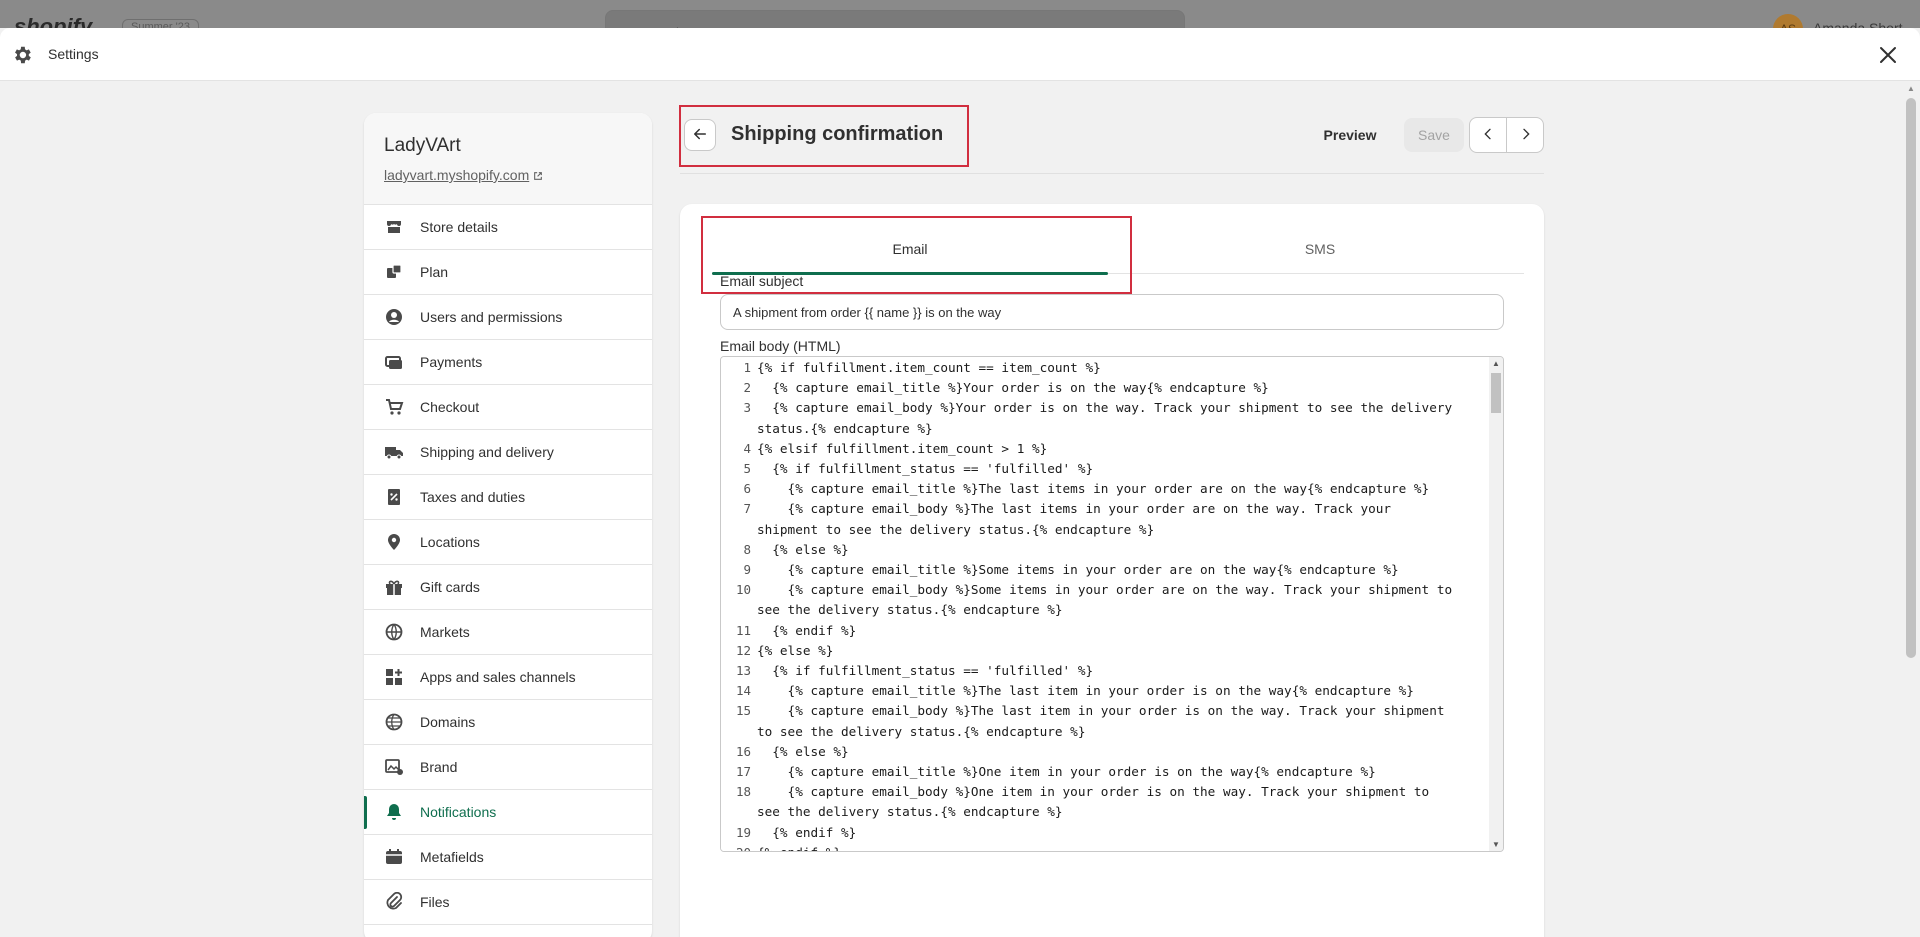  What do you see at coordinates (743, 650) in the screenshot?
I see `line-number: 12` at bounding box center [743, 650].